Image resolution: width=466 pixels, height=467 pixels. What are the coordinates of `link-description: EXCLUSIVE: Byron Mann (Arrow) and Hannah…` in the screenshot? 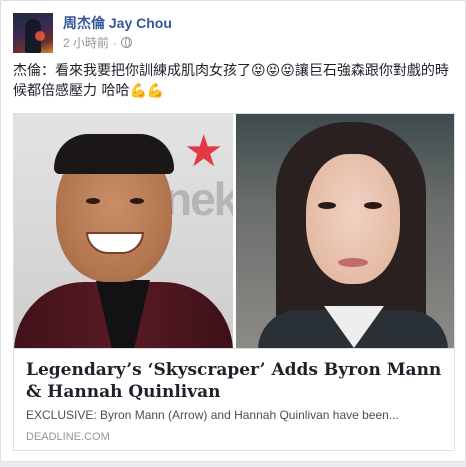 It's located at (212, 415).